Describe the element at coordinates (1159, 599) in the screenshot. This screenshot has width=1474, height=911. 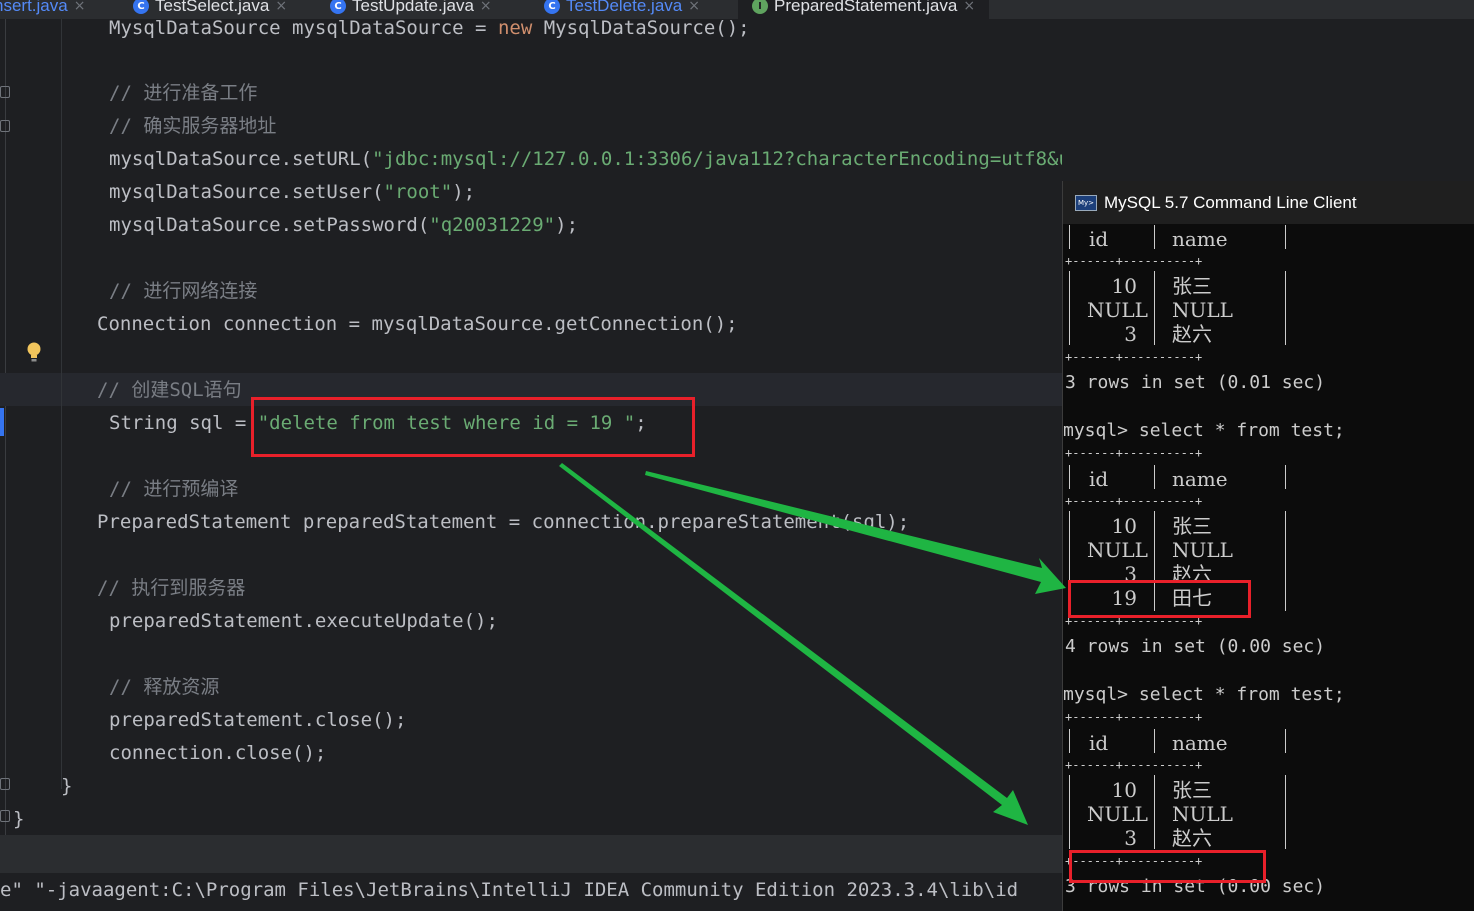
I see `inserted-row-highlight-box` at that location.